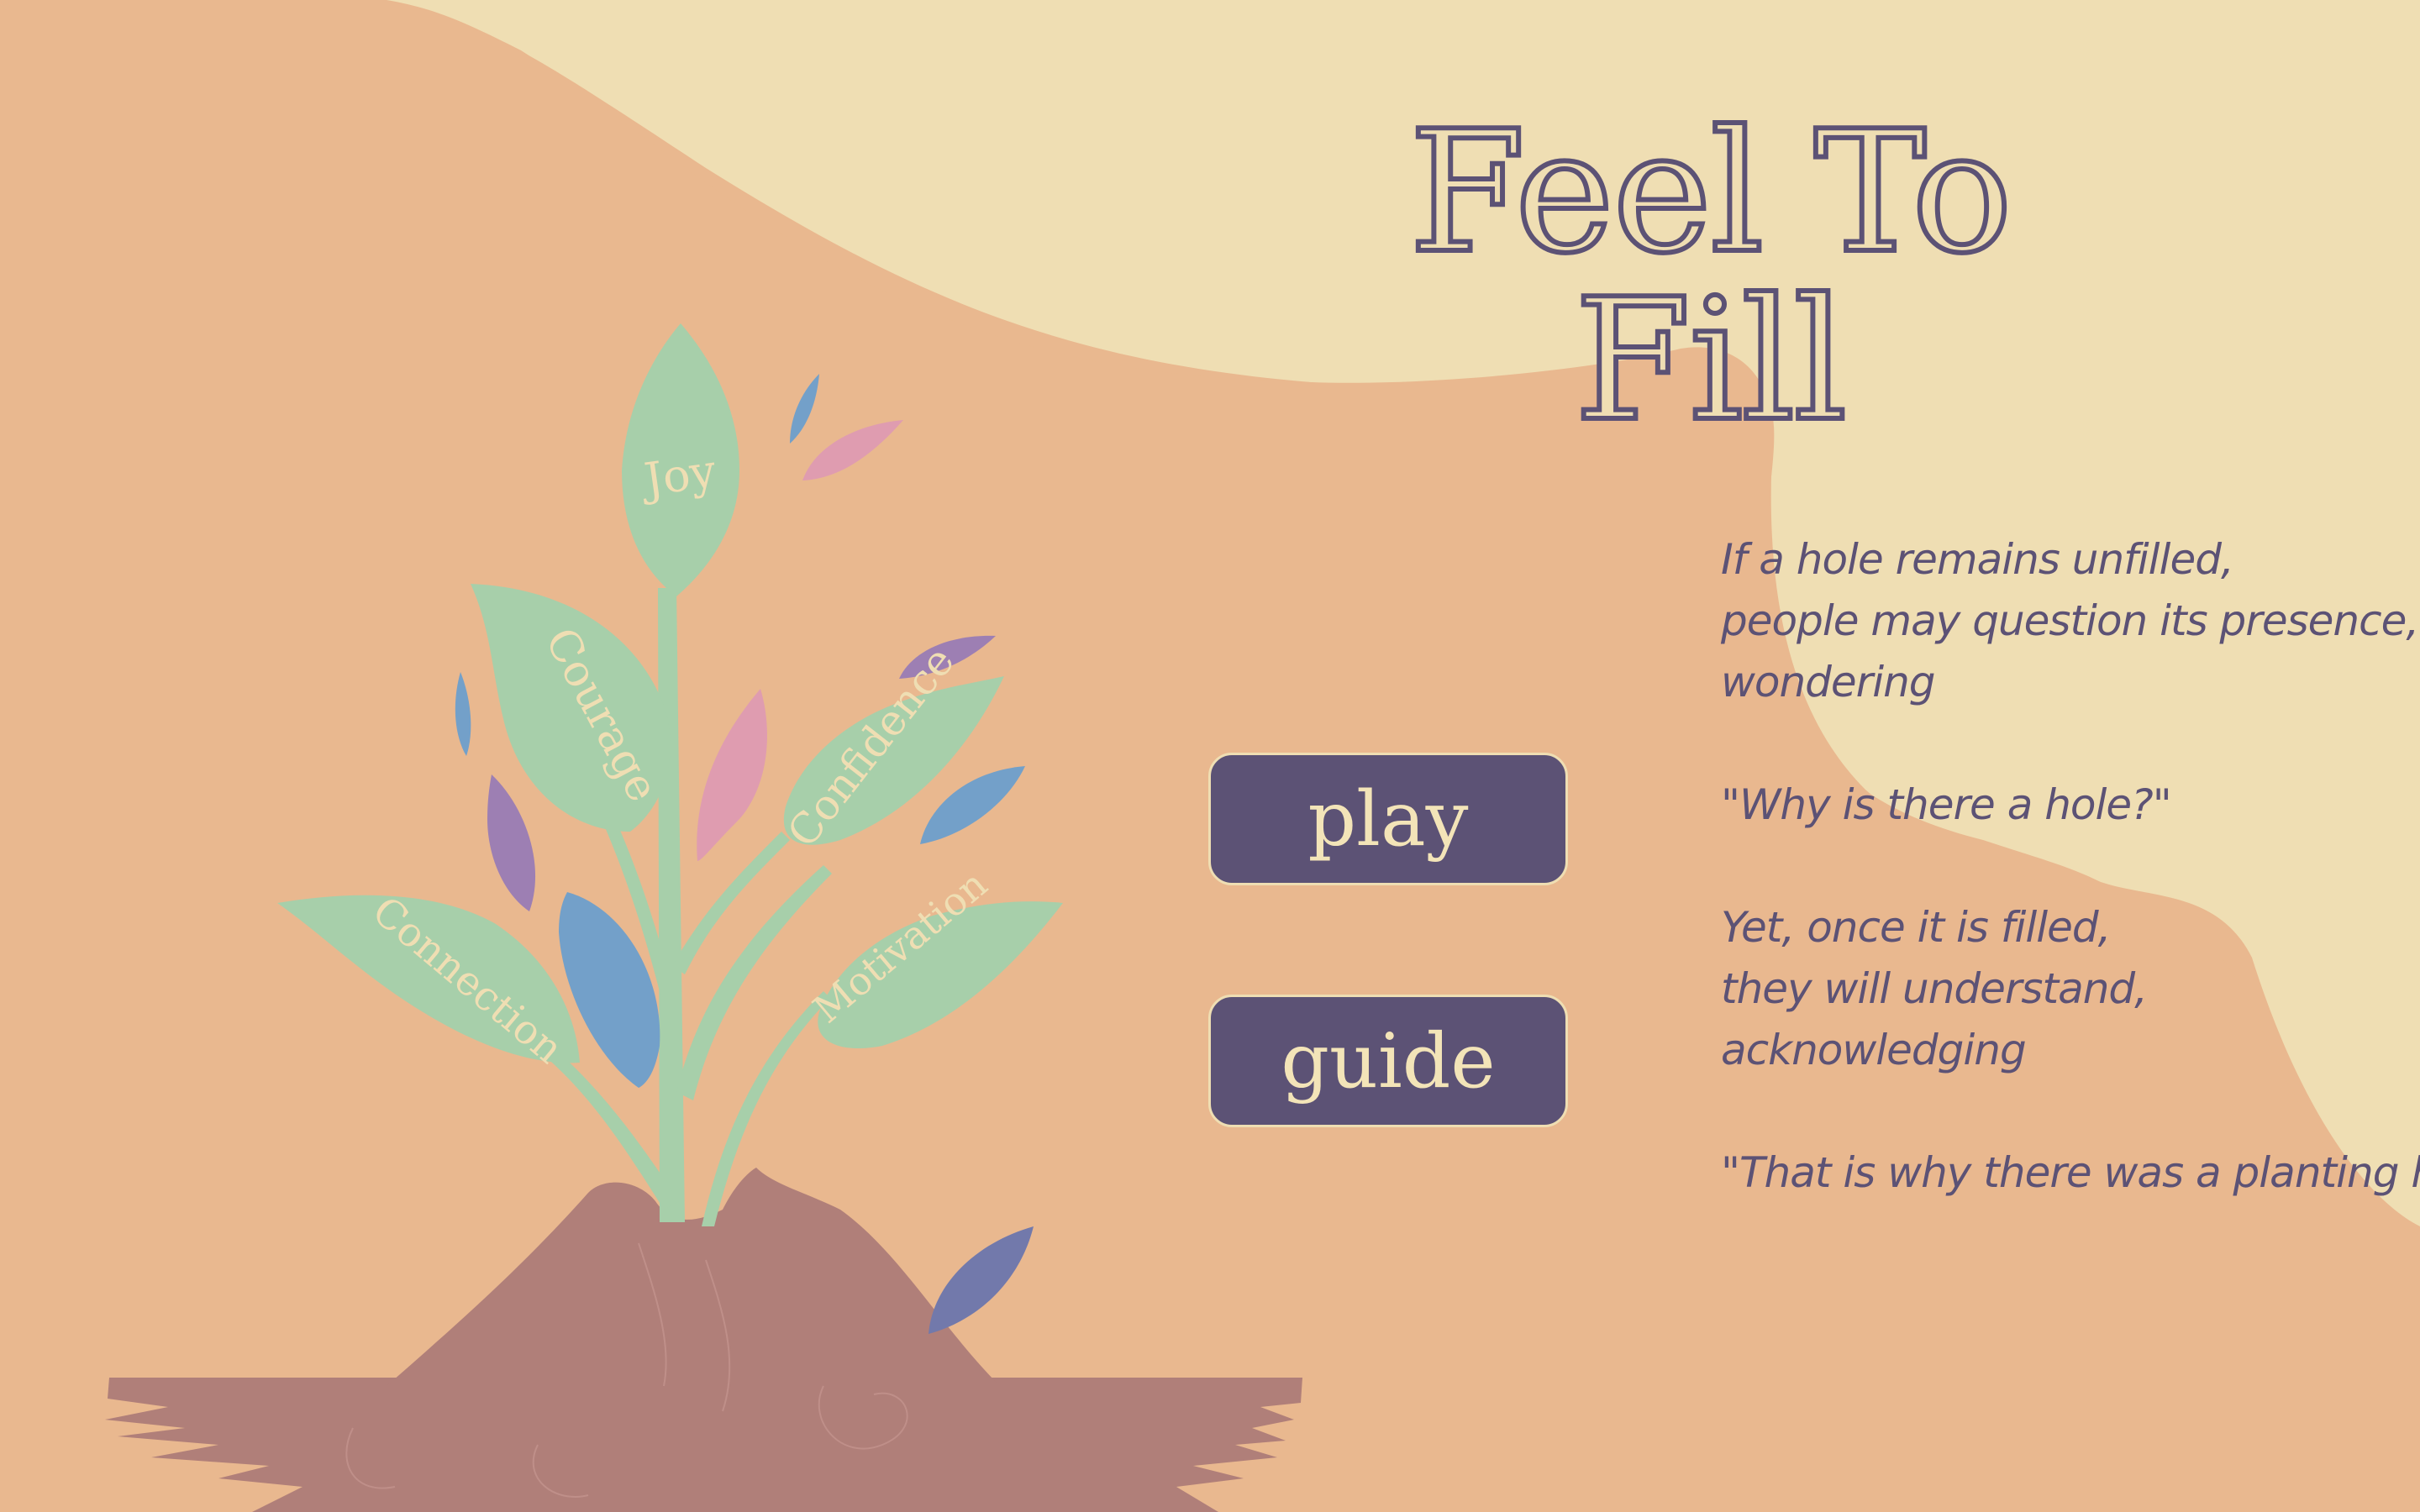  What do you see at coordinates (2070, 620) in the screenshot?
I see `poem-line: people may question its presence,` at bounding box center [2070, 620].